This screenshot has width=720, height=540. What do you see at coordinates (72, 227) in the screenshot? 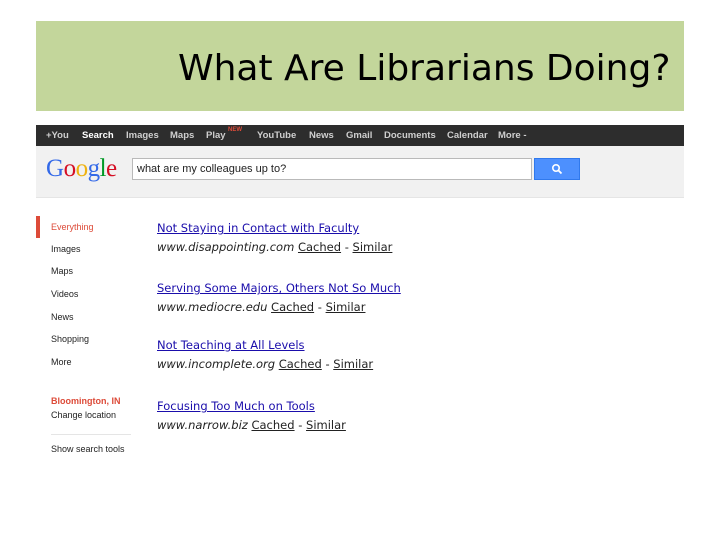
I see `sidebar-item-everything: Everything` at bounding box center [72, 227].